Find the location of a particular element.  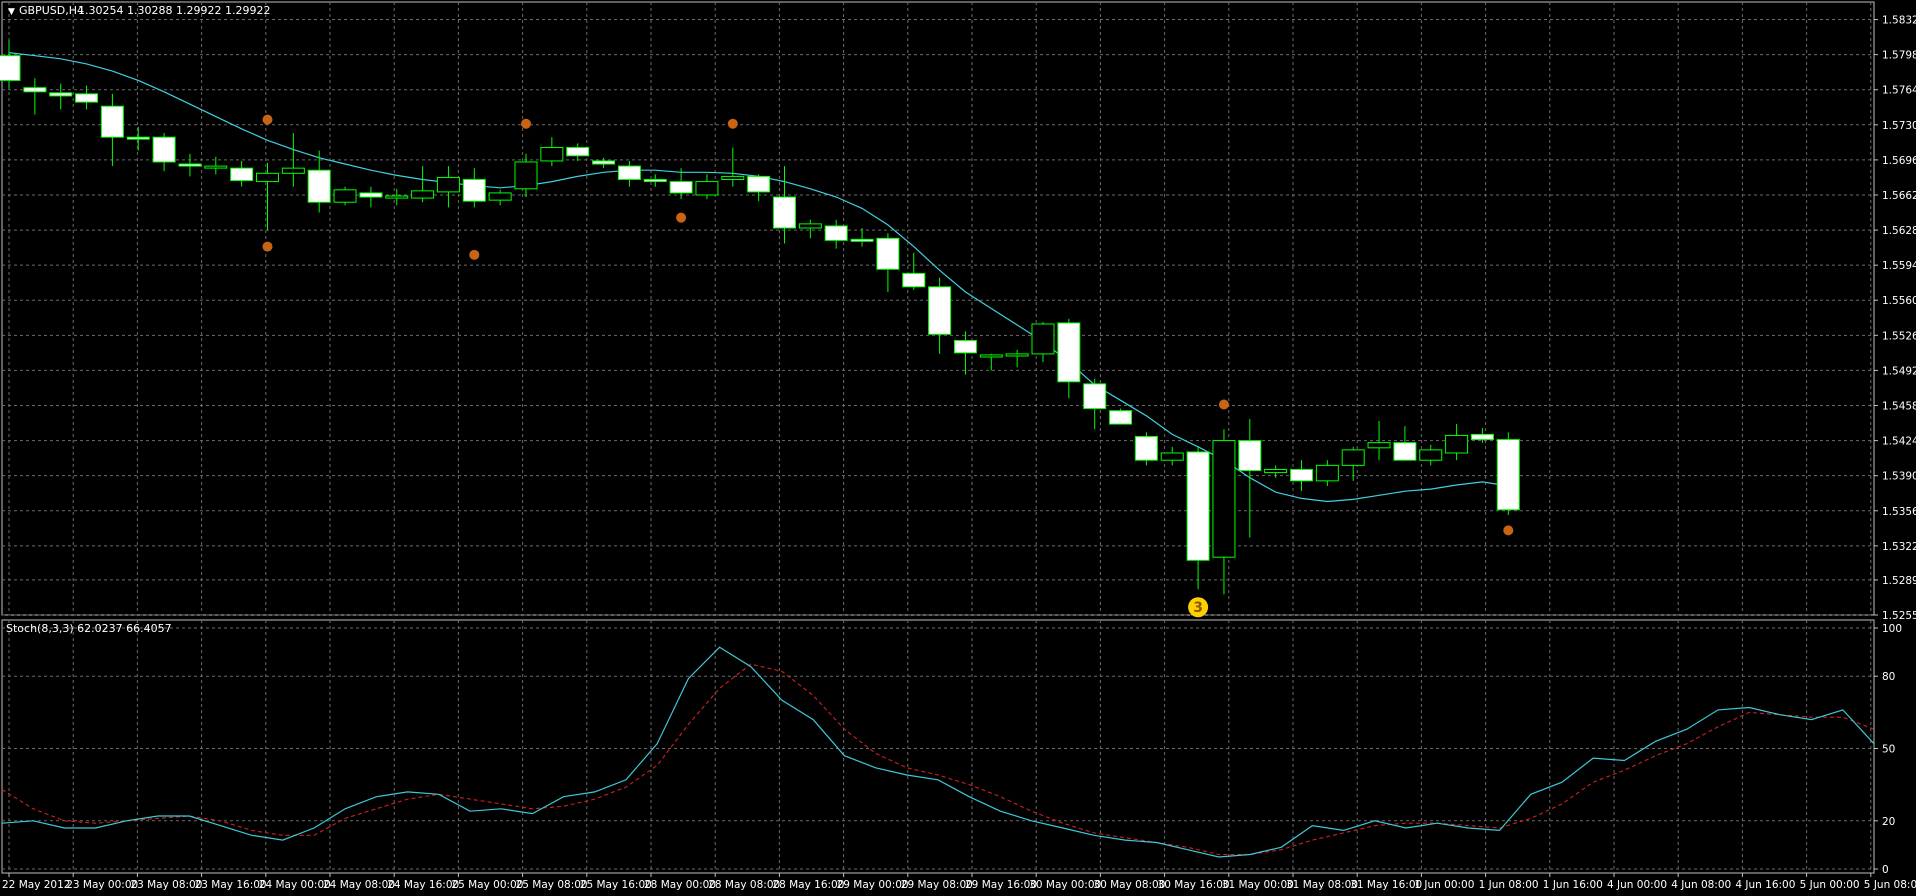

ohlc-values: 1.30254 1.30288 1.29922 1.29922 is located at coordinates (174, 10).